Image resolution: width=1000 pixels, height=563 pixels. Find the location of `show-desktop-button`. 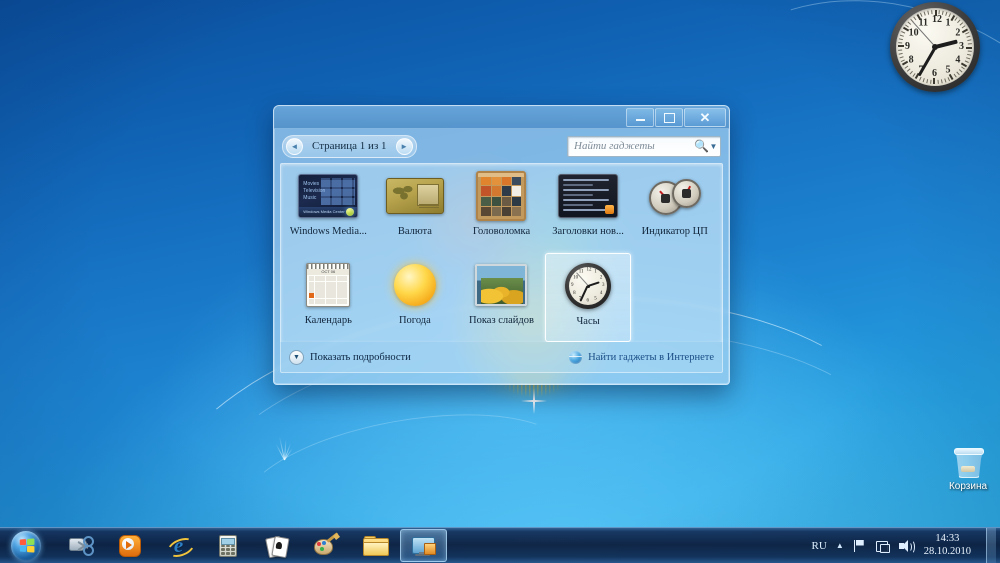

show-desktop-button is located at coordinates (991, 545).